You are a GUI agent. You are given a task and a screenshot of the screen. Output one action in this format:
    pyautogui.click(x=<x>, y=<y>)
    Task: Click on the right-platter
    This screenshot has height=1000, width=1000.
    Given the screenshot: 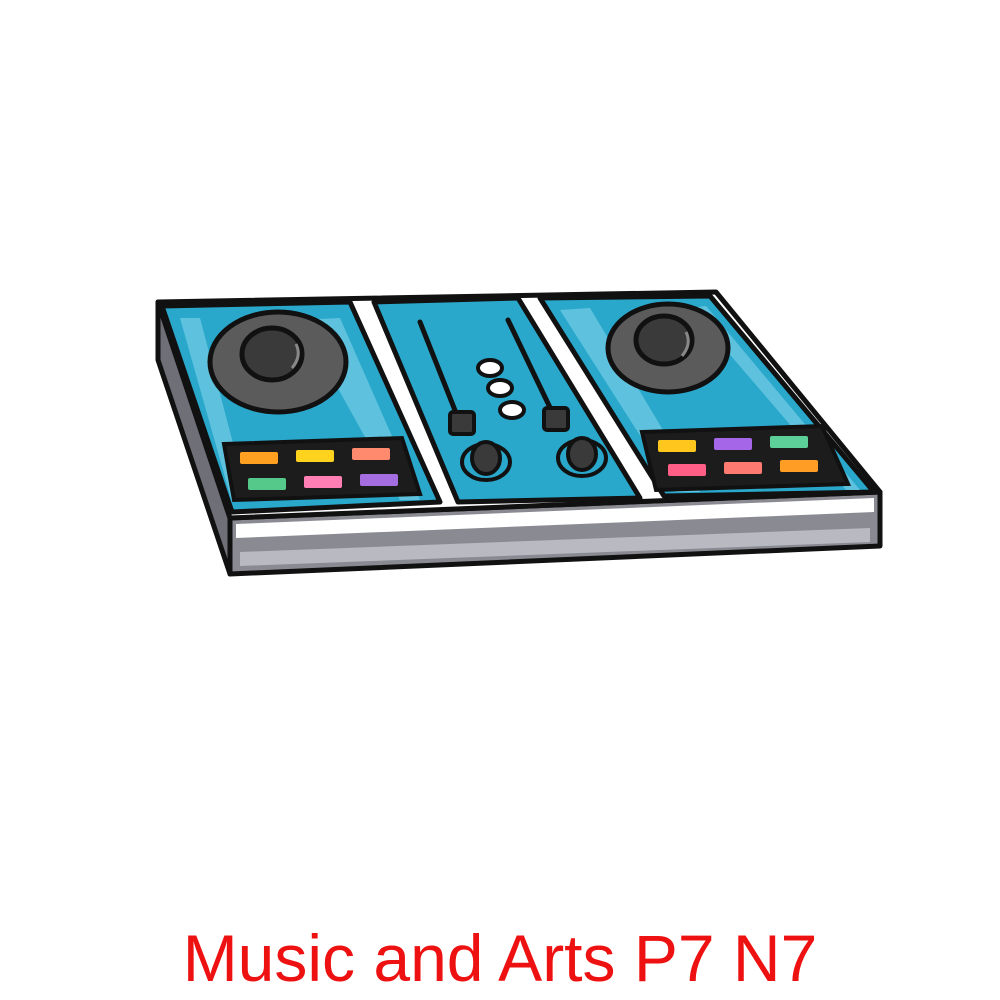 What is the action you would take?
    pyautogui.click(x=668, y=348)
    